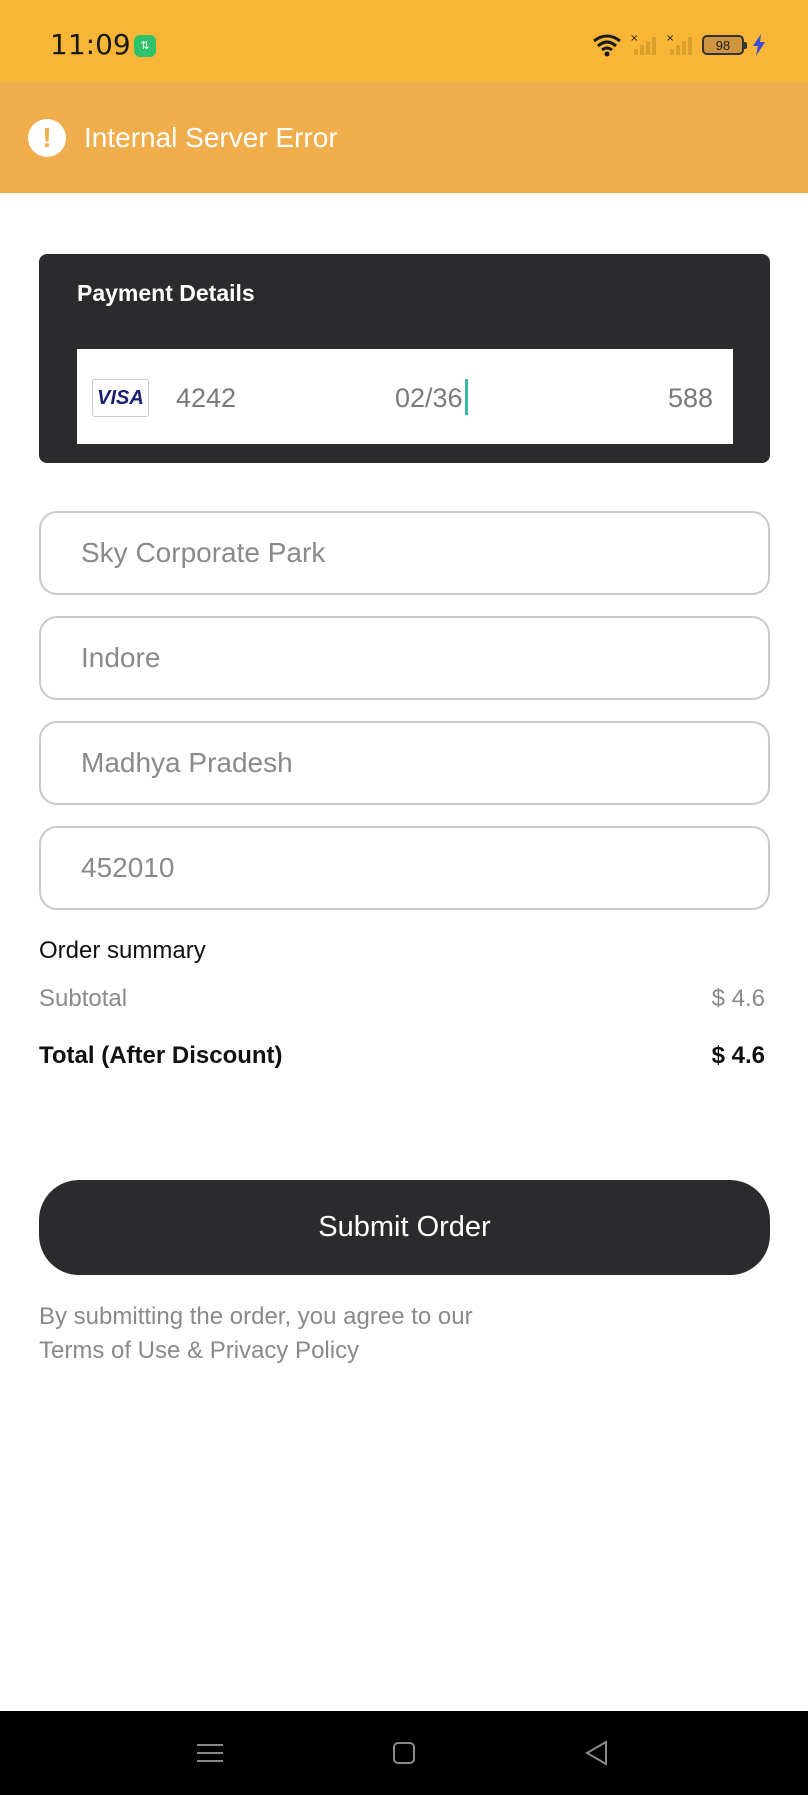 This screenshot has width=808, height=1795. I want to click on card-cvc-field: 588, so click(690, 398).